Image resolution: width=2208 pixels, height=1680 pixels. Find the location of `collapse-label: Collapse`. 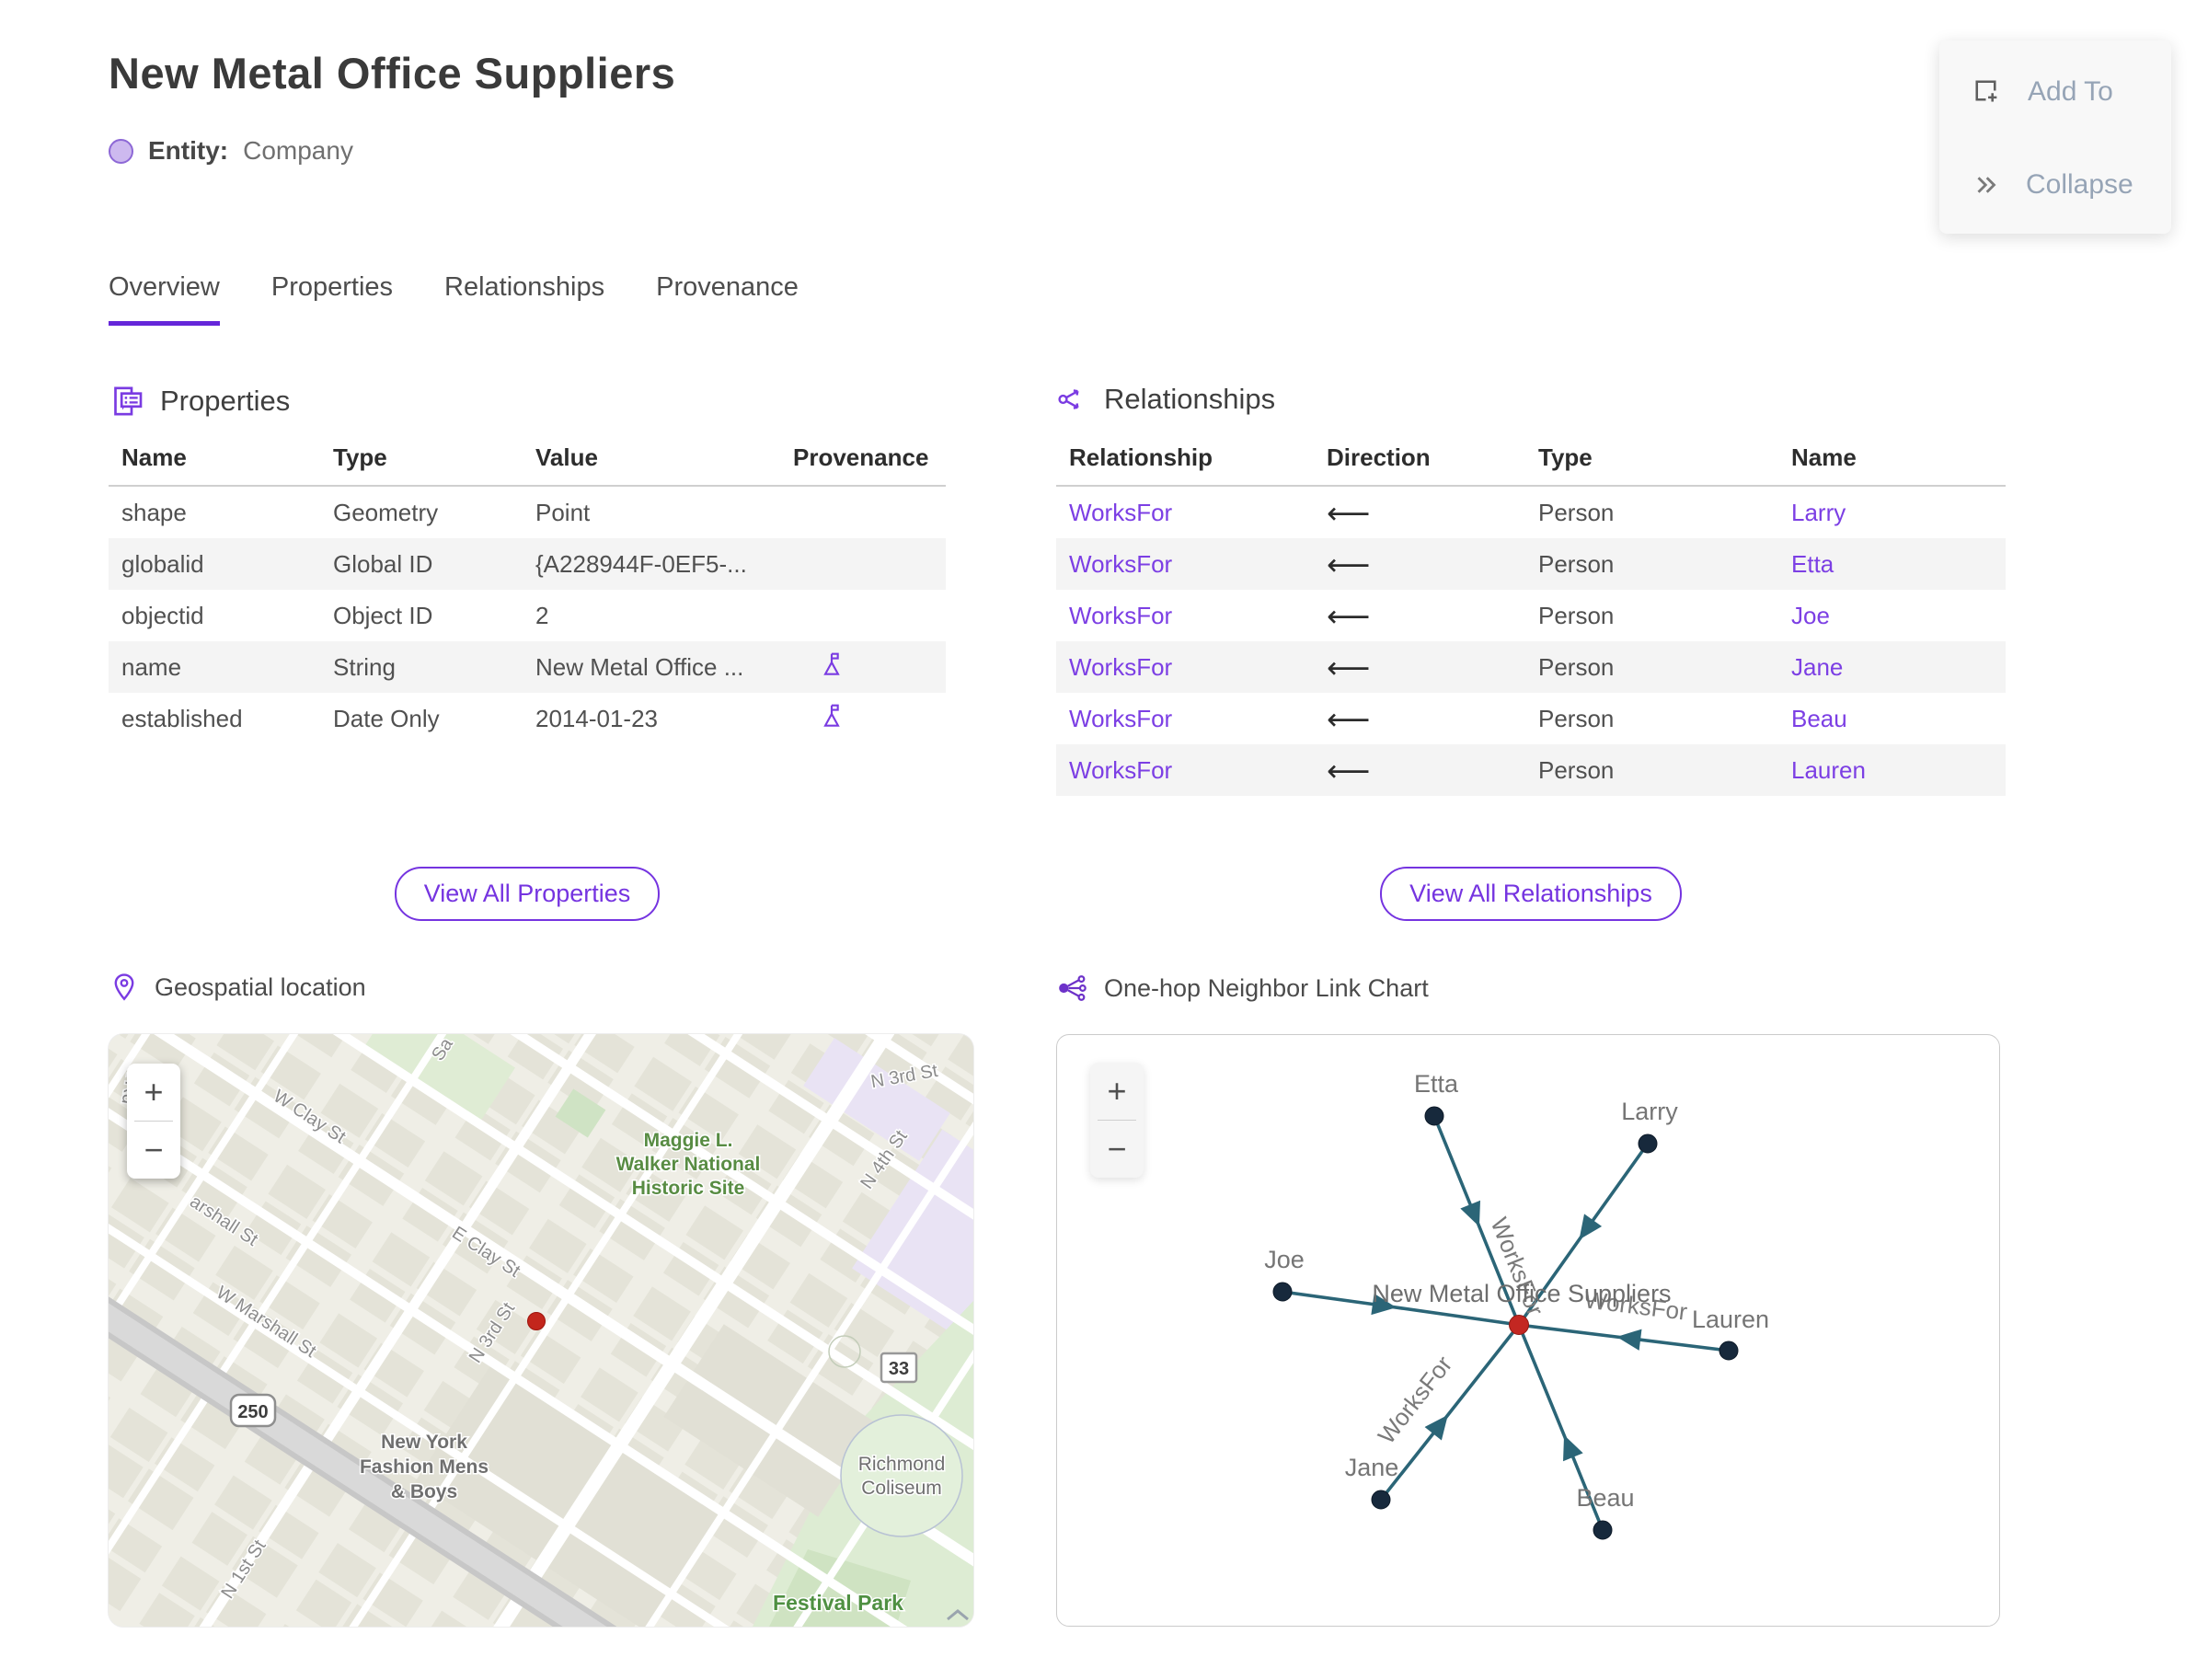

collapse-label: Collapse is located at coordinates (2079, 184).